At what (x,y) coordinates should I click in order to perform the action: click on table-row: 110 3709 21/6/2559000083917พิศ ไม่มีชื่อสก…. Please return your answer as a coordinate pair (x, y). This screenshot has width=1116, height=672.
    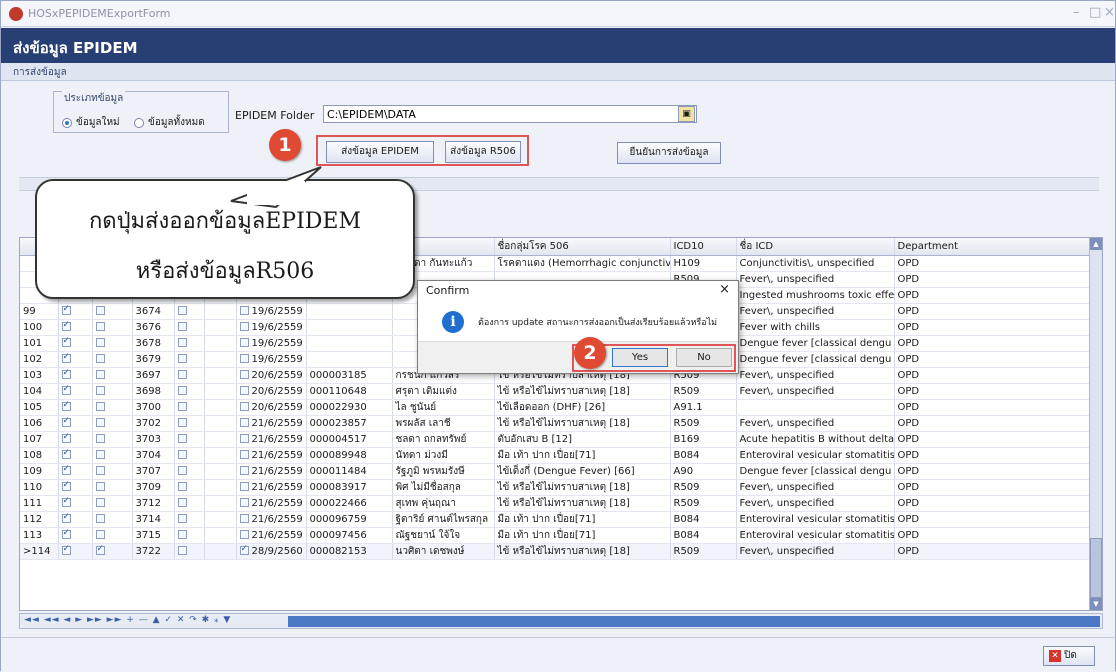
    Looking at the image, I should click on (561, 487).